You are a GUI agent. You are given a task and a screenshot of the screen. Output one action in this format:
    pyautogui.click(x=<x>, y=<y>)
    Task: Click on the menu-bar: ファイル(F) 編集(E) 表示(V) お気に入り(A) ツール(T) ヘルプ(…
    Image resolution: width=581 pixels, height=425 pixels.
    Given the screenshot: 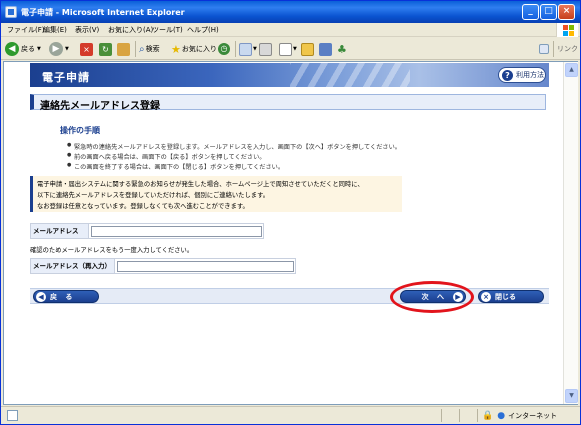 What is the action you would take?
    pyautogui.click(x=290, y=30)
    